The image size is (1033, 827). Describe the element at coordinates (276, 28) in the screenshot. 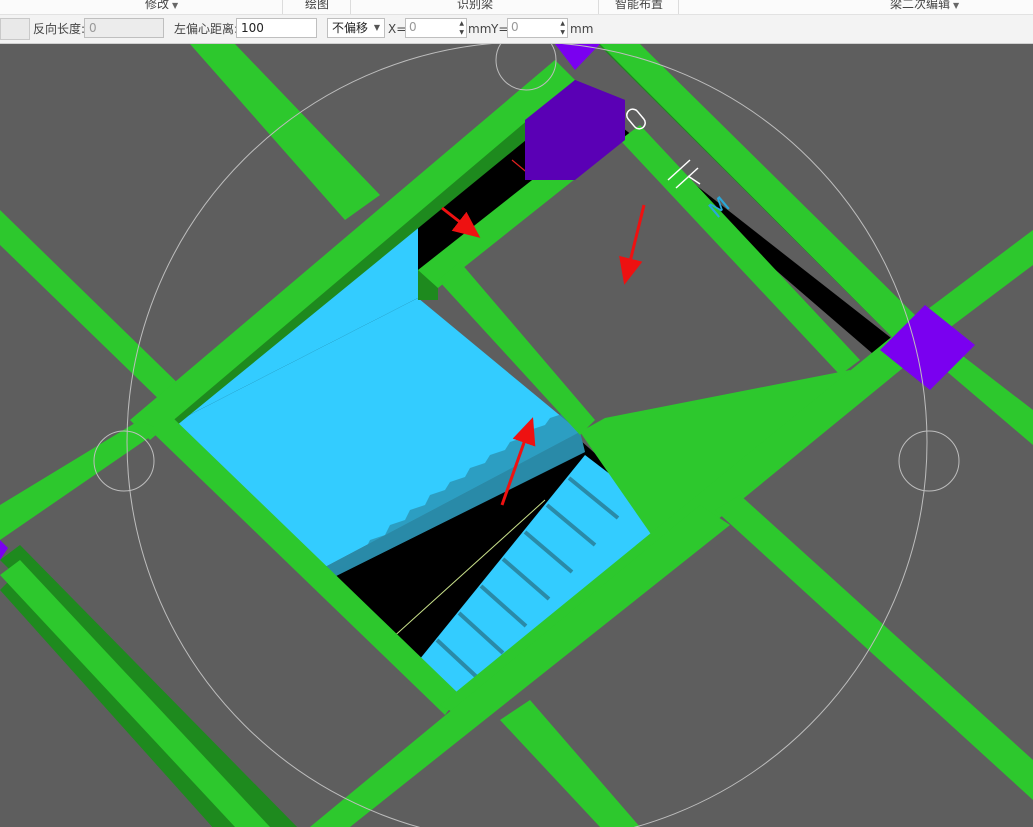

I see `left-offset-input` at that location.